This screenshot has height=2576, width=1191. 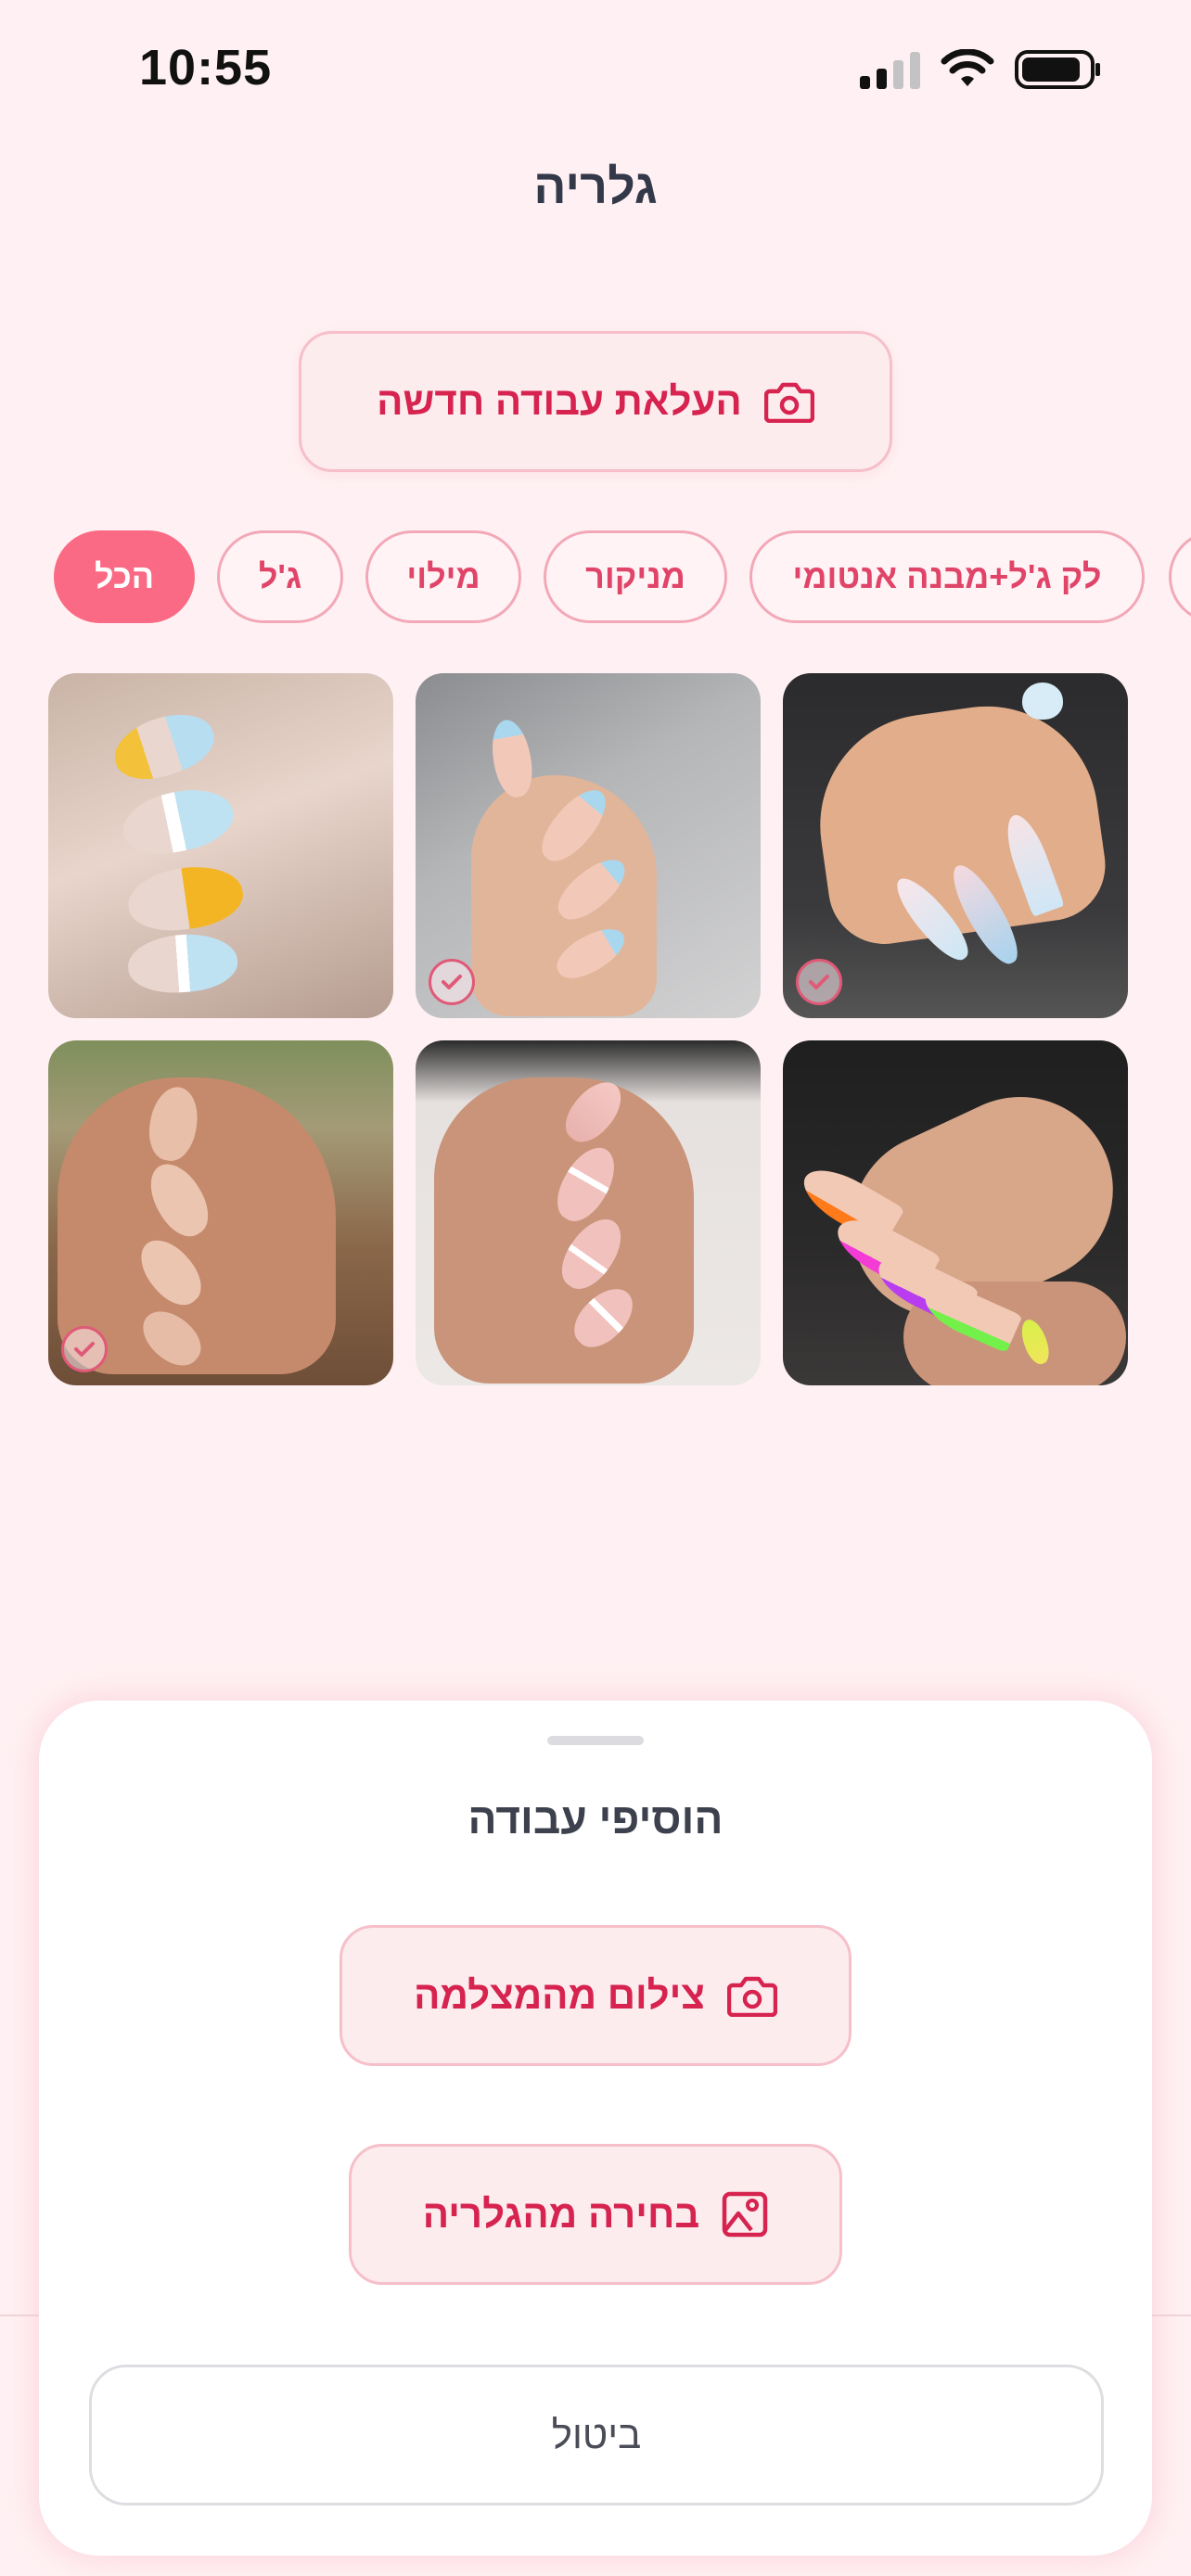 I want to click on wifi-icon, so click(x=967, y=67).